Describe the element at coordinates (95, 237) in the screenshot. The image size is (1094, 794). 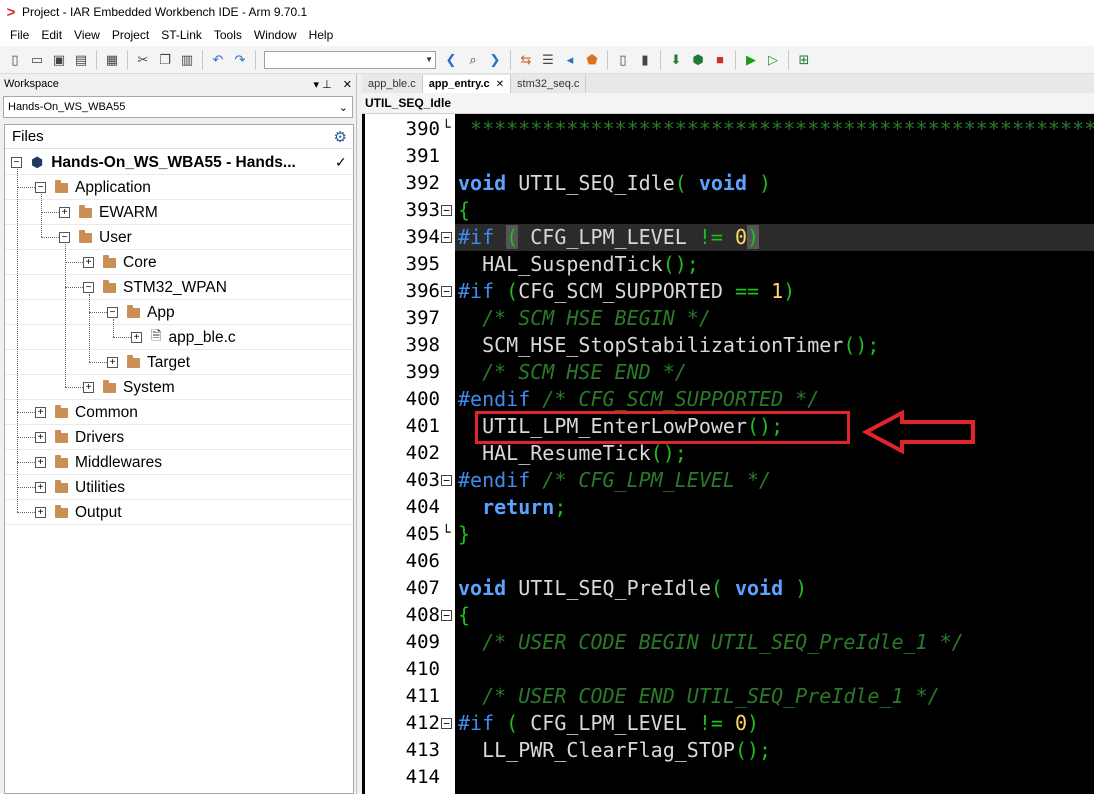
I see `tree-item: − User` at that location.